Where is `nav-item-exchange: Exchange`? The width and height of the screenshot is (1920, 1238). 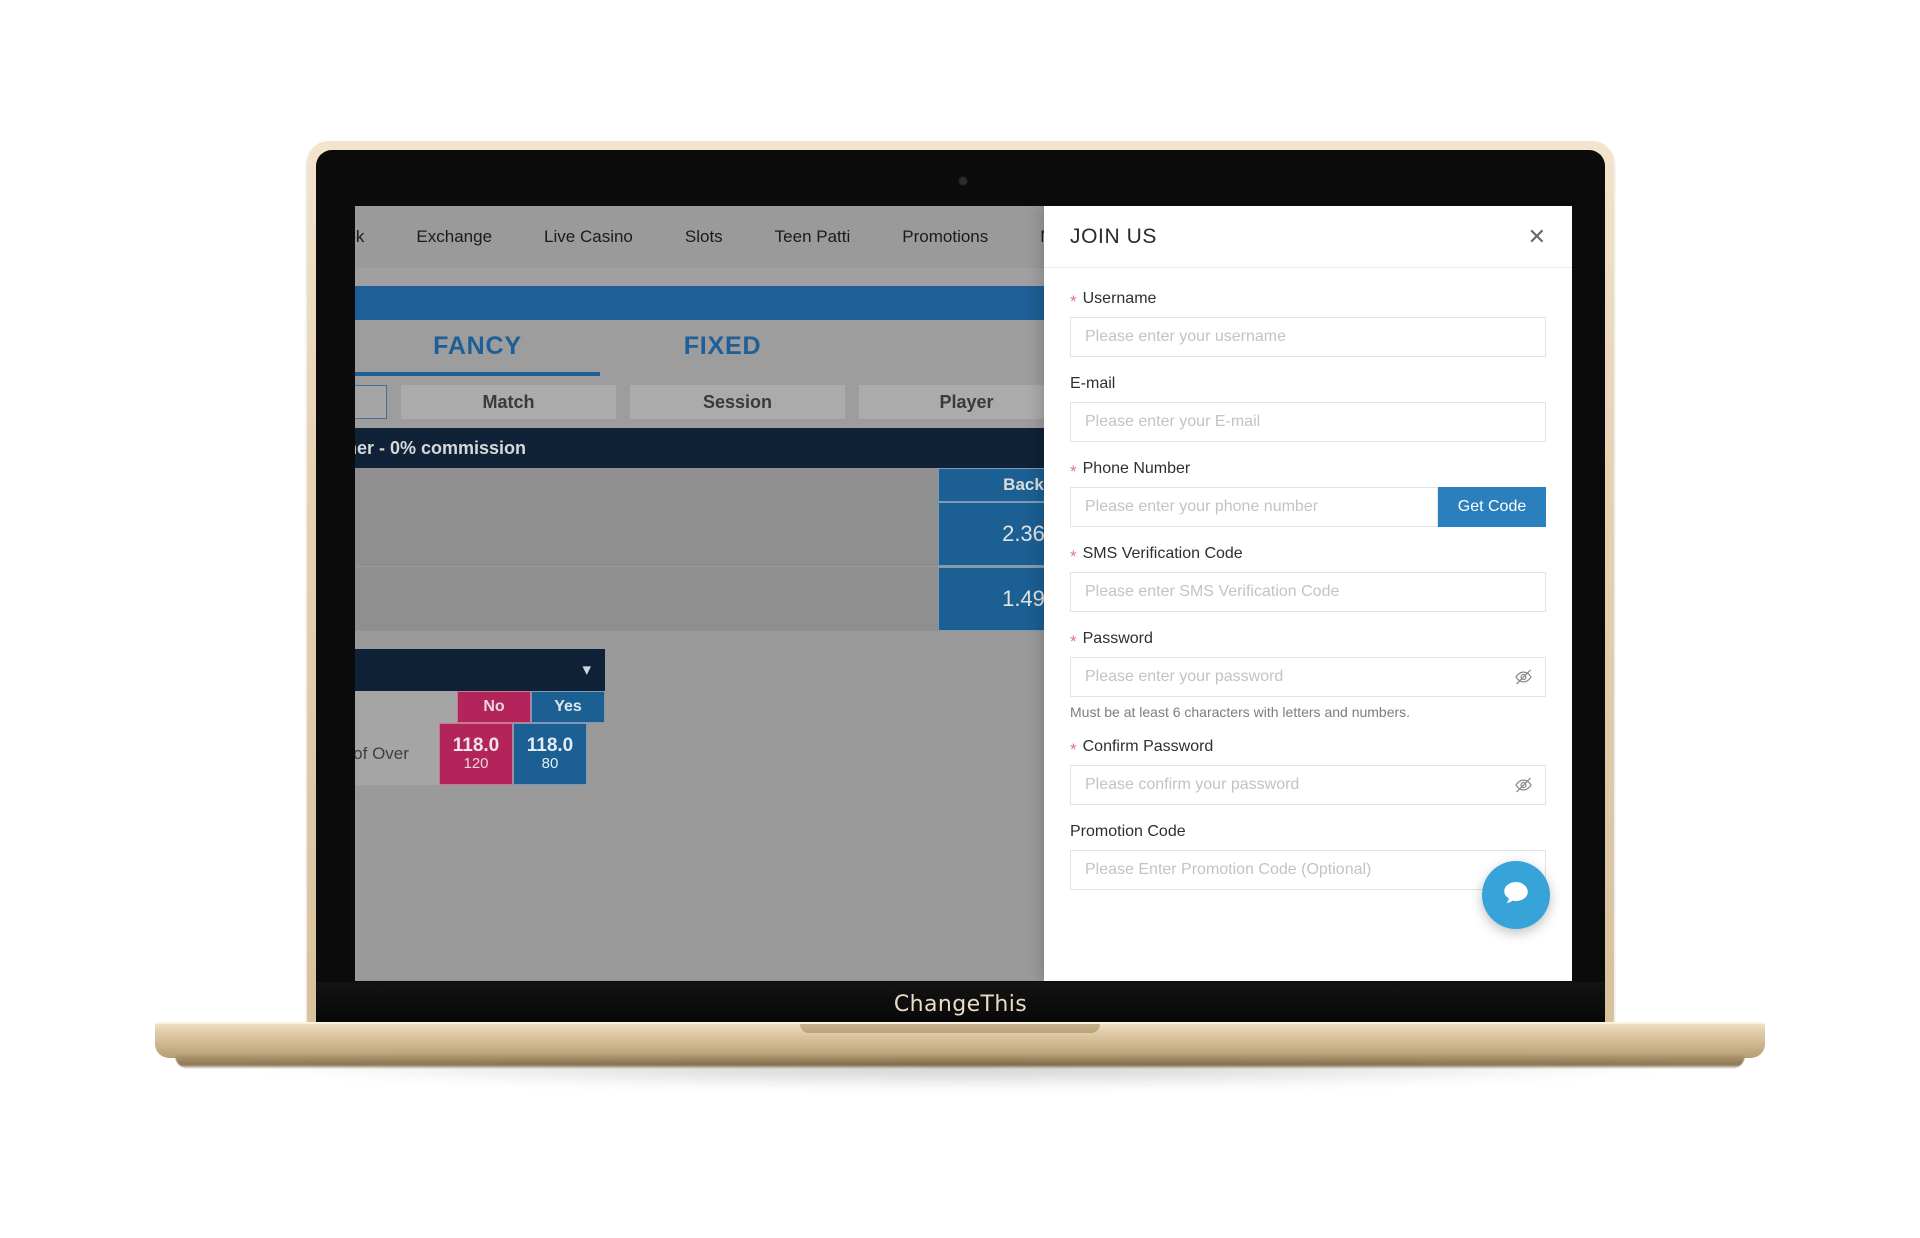
nav-item-exchange: Exchange is located at coordinates (454, 237).